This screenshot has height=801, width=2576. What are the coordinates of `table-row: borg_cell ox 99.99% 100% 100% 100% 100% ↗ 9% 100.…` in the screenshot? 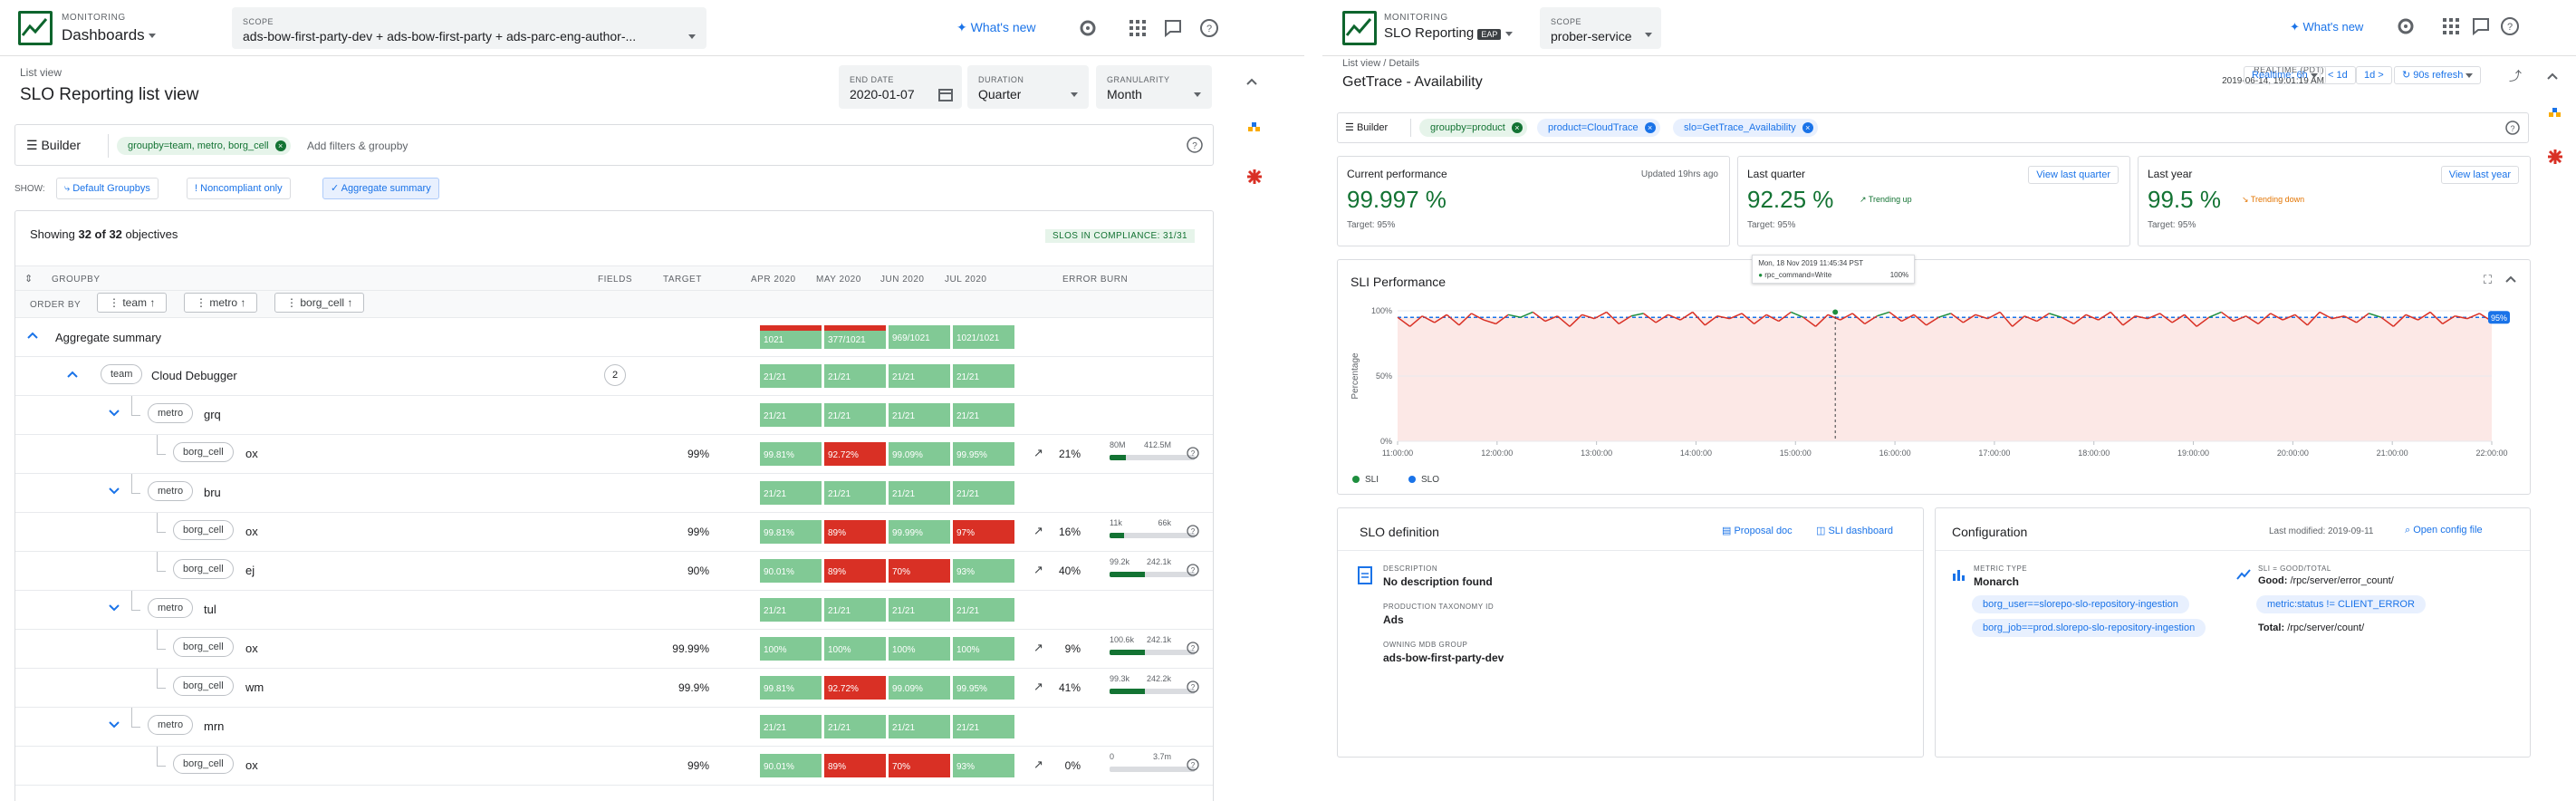 It's located at (614, 650).